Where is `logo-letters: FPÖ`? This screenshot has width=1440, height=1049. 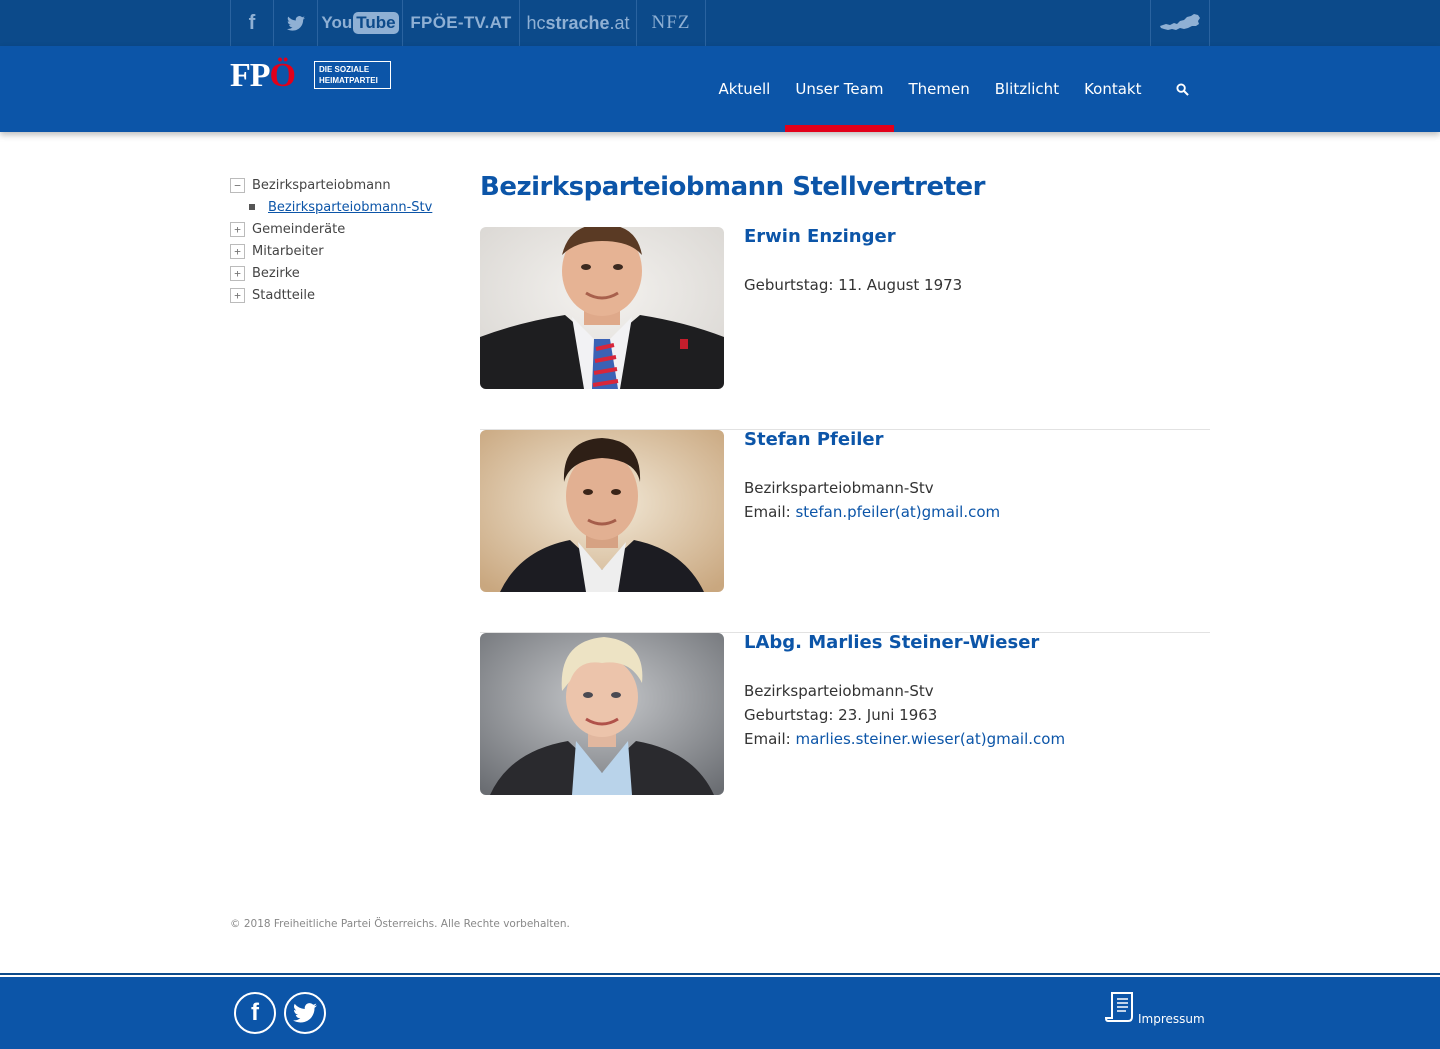 logo-letters: FPÖ is located at coordinates (263, 75).